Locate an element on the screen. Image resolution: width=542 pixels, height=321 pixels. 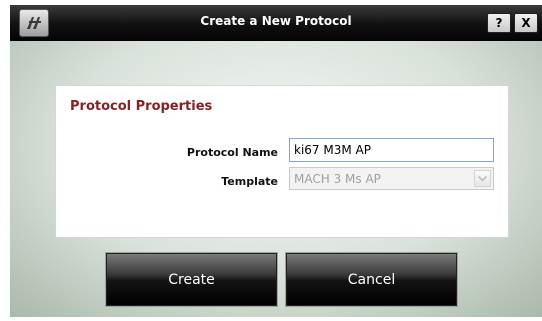
close-button: X is located at coordinates (526, 23).